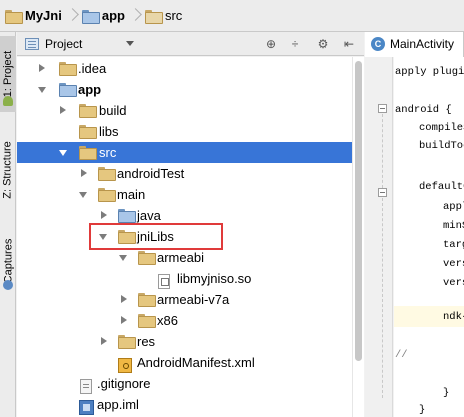  I want to click on tree-node-armeabi: armeabi, so click(184, 257).